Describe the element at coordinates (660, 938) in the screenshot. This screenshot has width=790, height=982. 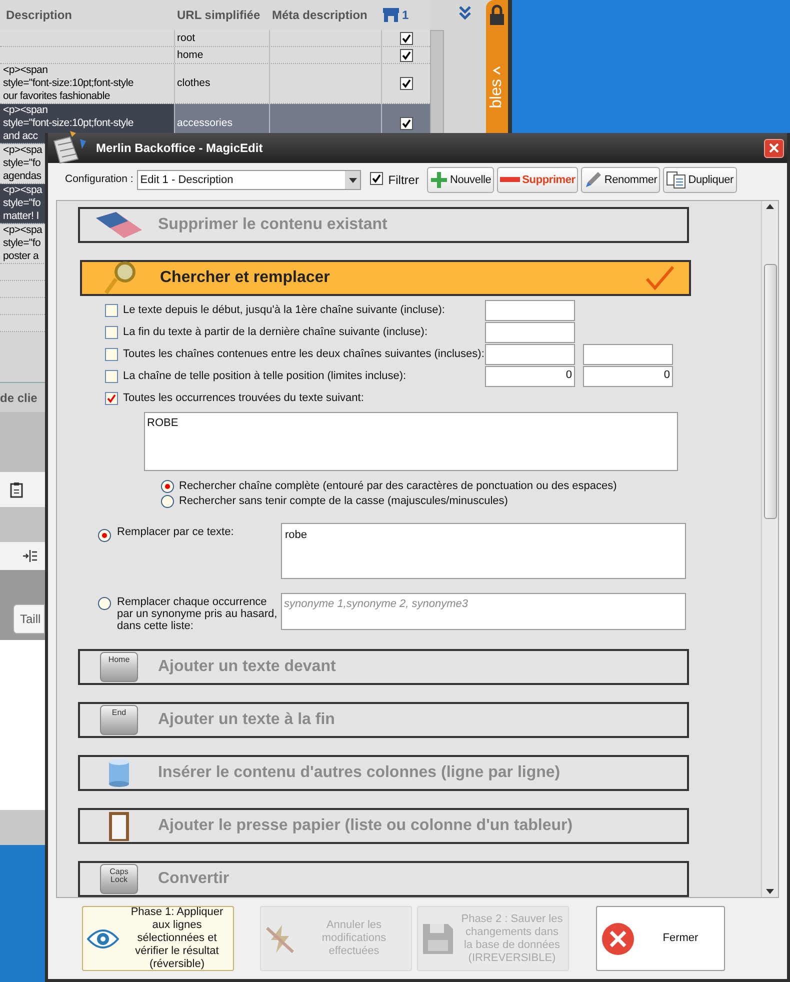
I see `action-button: Fermer` at that location.